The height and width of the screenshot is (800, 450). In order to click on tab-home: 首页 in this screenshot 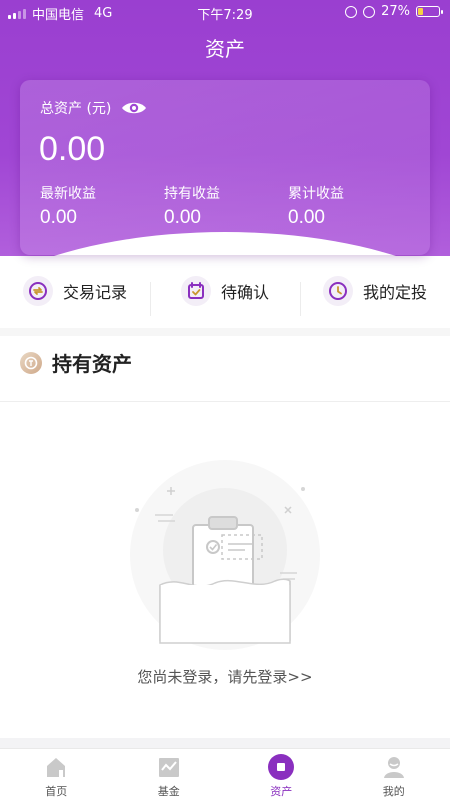, I will do `click(56, 774)`.